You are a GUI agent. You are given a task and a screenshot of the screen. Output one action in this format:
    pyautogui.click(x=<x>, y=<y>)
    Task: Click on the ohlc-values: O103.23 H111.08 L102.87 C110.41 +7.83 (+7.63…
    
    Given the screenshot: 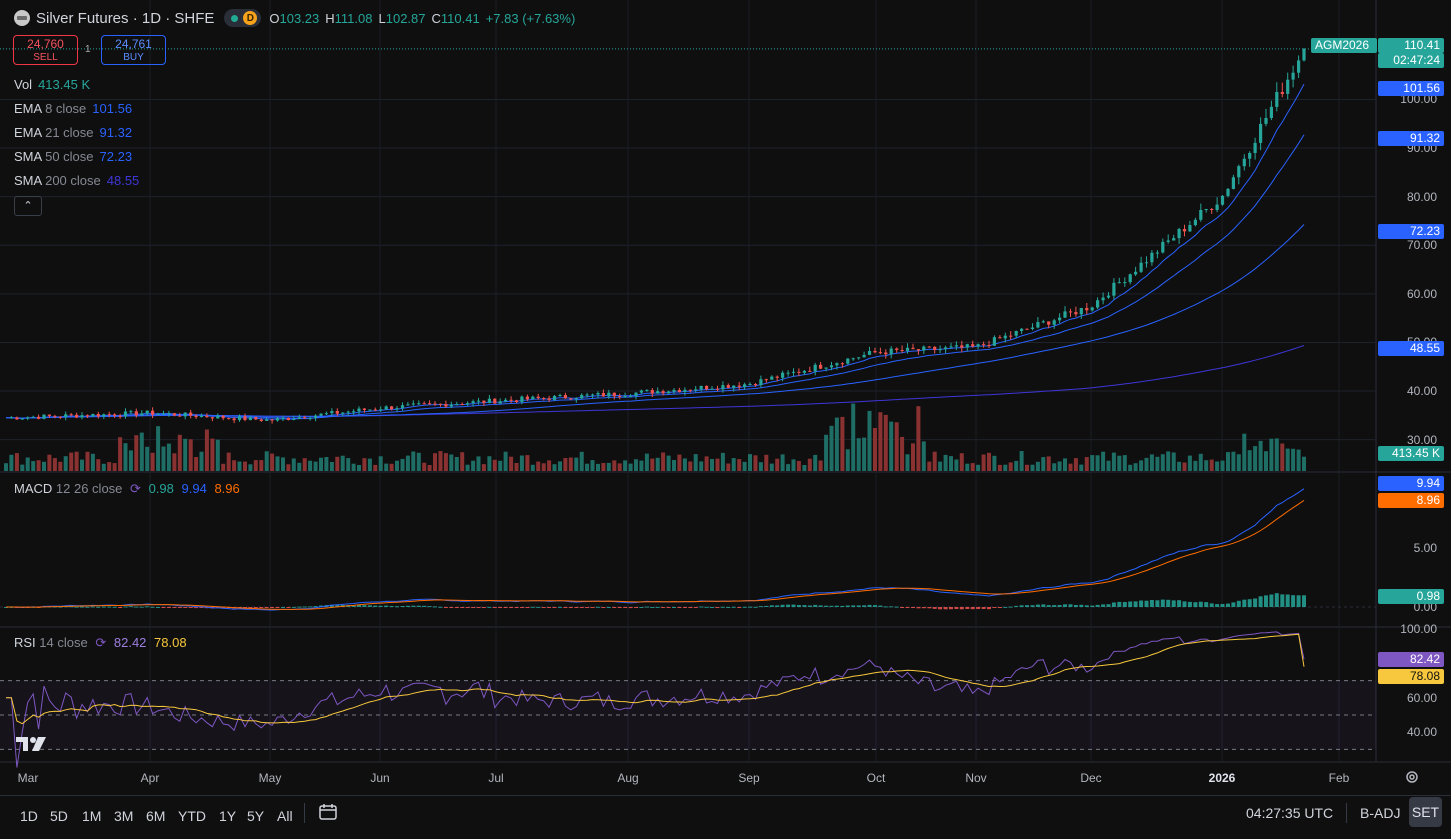 What is the action you would take?
    pyautogui.click(x=425, y=18)
    